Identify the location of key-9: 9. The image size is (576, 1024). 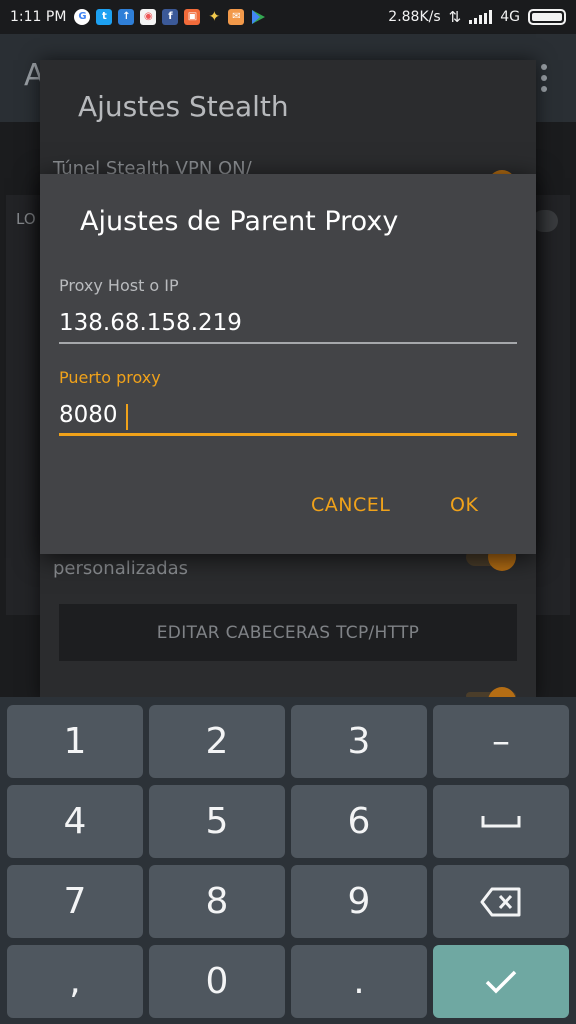
(359, 901).